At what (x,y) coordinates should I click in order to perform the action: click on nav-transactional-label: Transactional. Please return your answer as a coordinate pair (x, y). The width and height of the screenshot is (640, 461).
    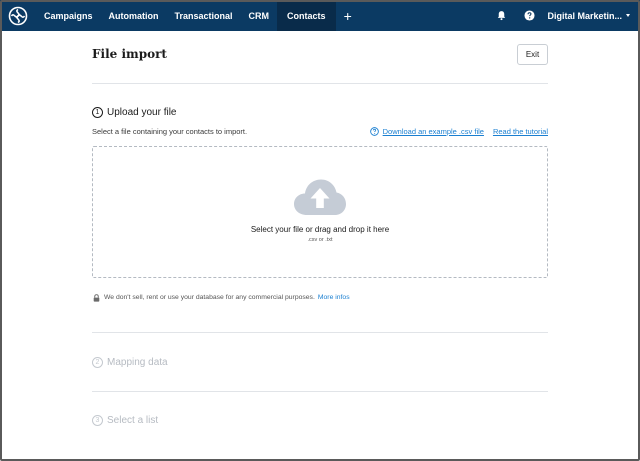
    Looking at the image, I should click on (203, 15).